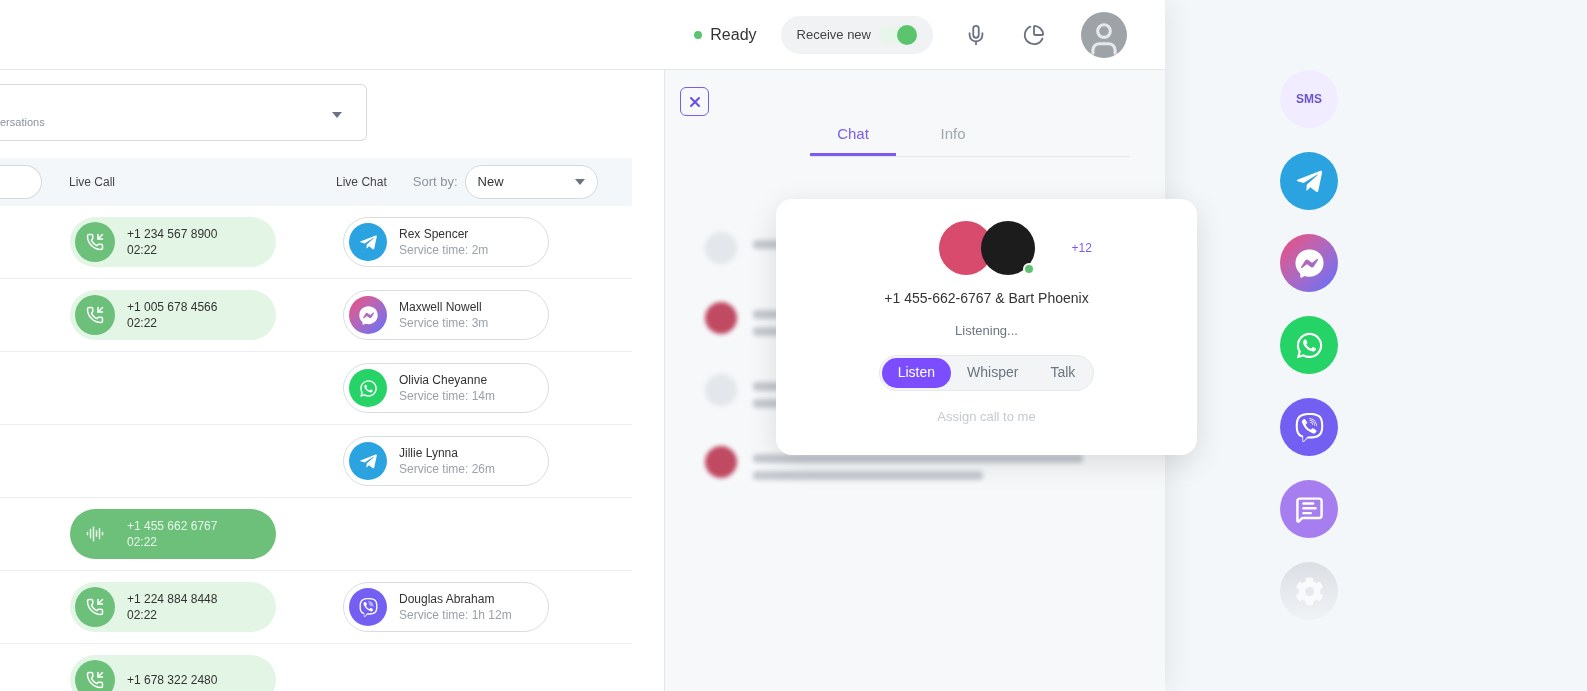  What do you see at coordinates (434, 234) in the screenshot?
I see `contact-name: Rex Spencer` at bounding box center [434, 234].